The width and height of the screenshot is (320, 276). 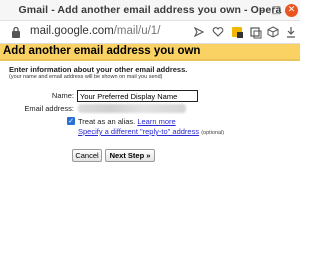 I want to click on url-path: /mail/u/1/, so click(x=137, y=31).